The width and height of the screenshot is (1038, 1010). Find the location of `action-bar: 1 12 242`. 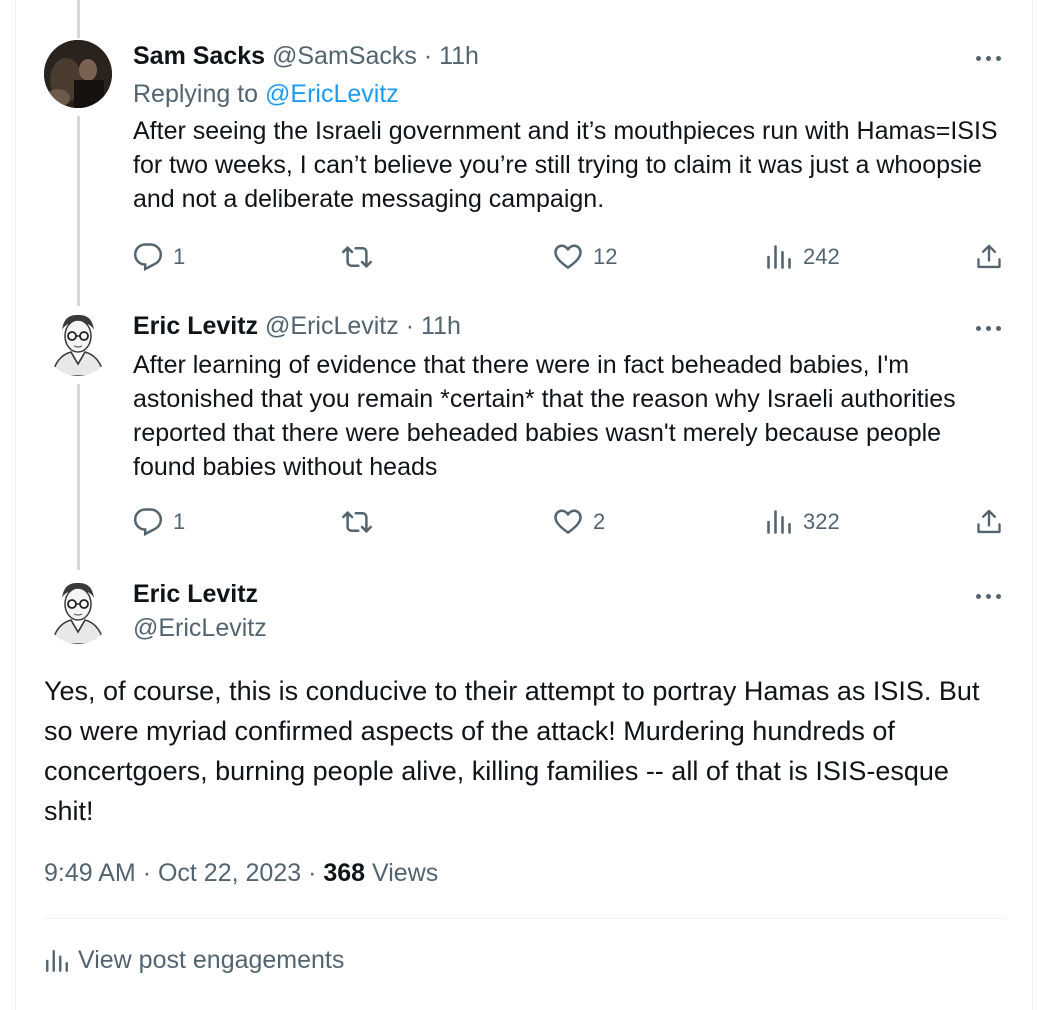

action-bar: 1 12 242 is located at coordinates (573, 257).